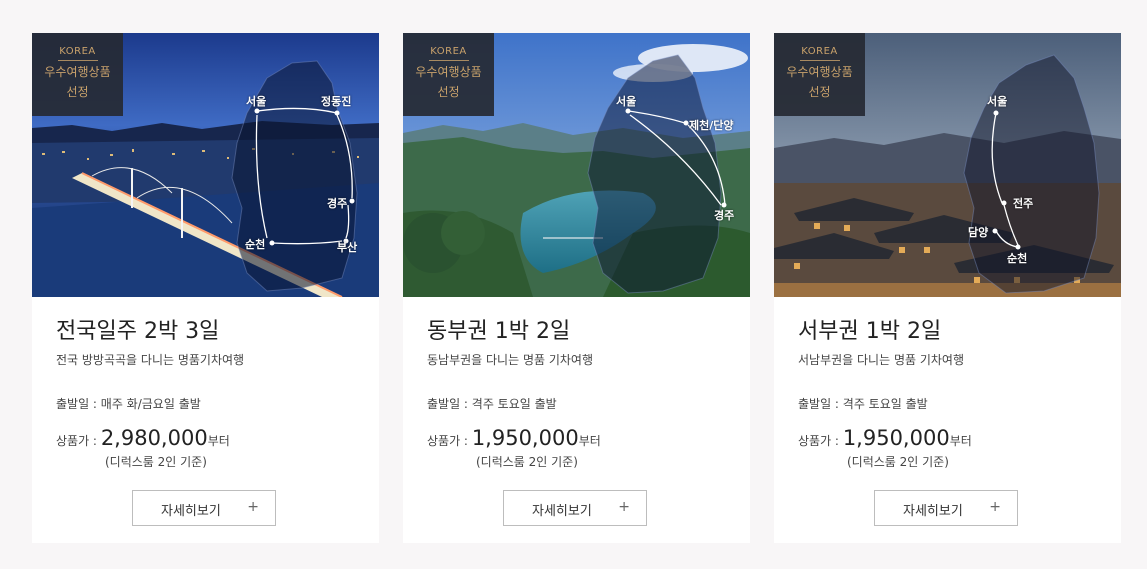 This screenshot has width=1147, height=569. I want to click on product-title: 전국일주 2박 3일, so click(205, 332).